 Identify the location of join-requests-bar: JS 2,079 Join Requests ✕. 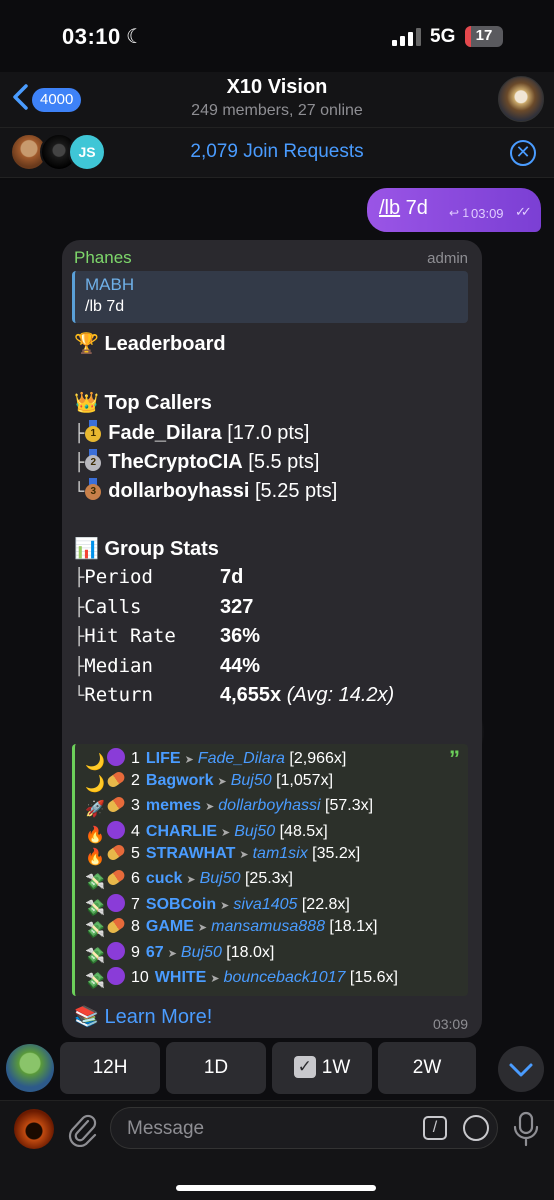
(277, 153).